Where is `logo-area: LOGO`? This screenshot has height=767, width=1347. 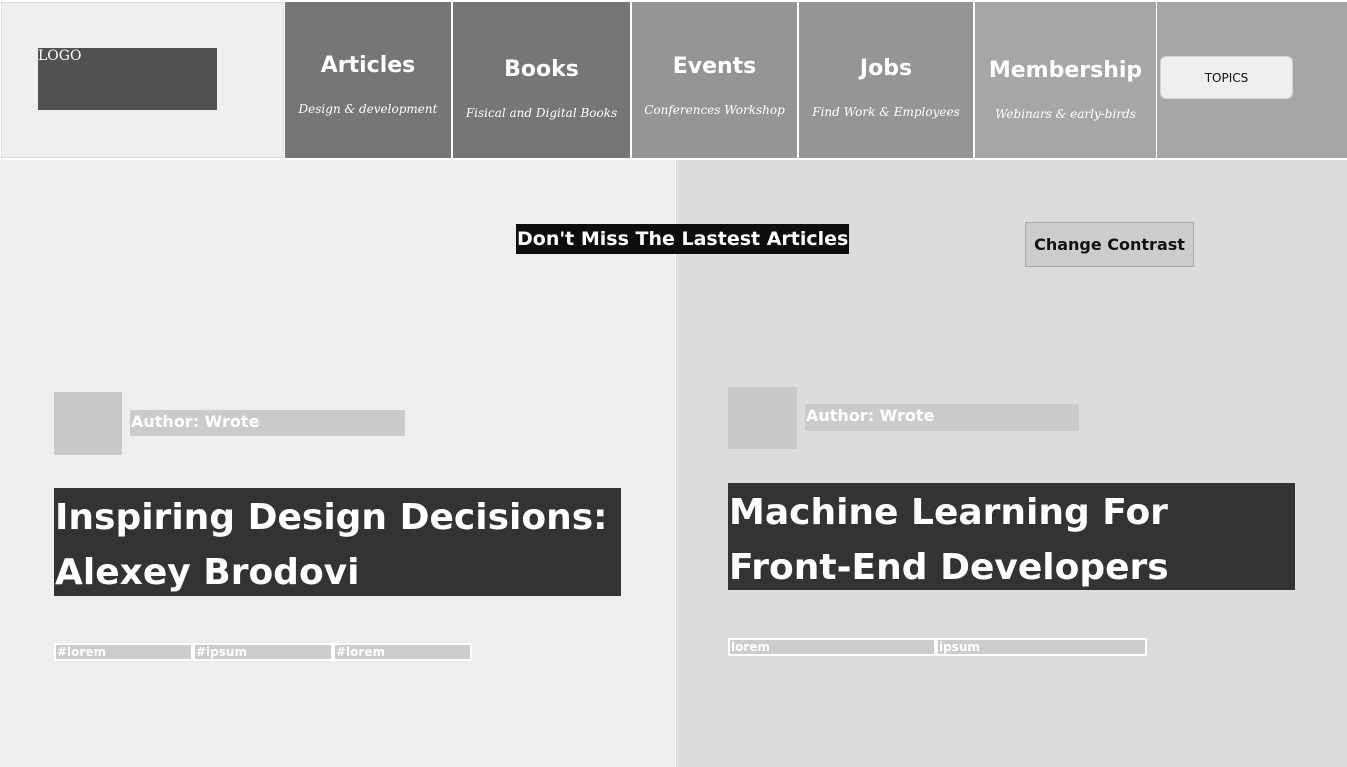
logo-area: LOGO is located at coordinates (142, 80).